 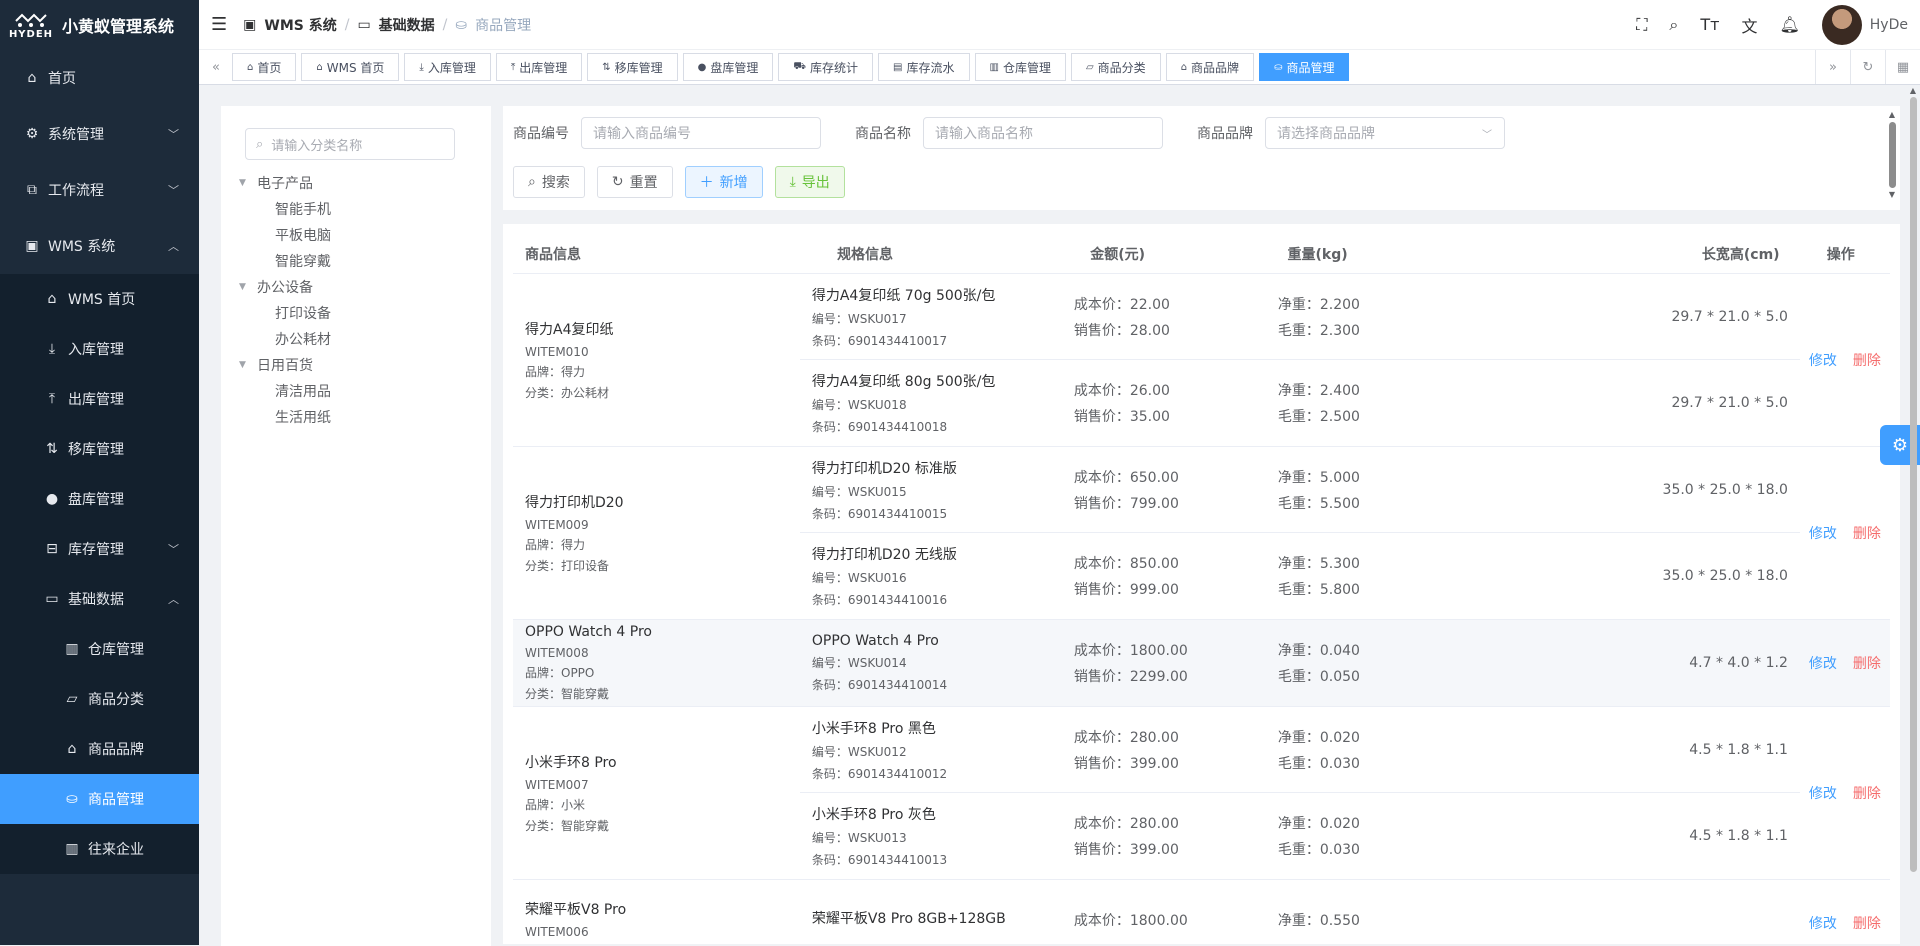 What do you see at coordinates (407, 25) in the screenshot?
I see `breadcrumb-item: 基础数据` at bounding box center [407, 25].